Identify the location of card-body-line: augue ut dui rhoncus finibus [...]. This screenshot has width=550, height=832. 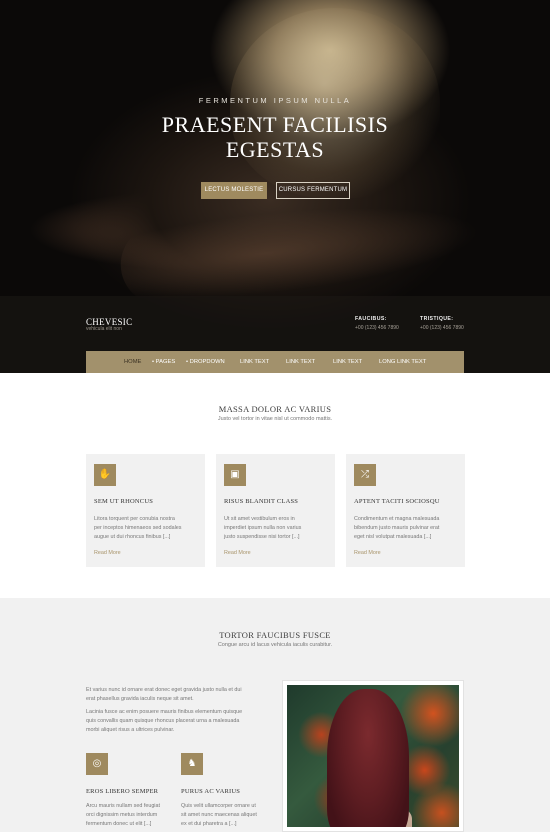
(132, 537).